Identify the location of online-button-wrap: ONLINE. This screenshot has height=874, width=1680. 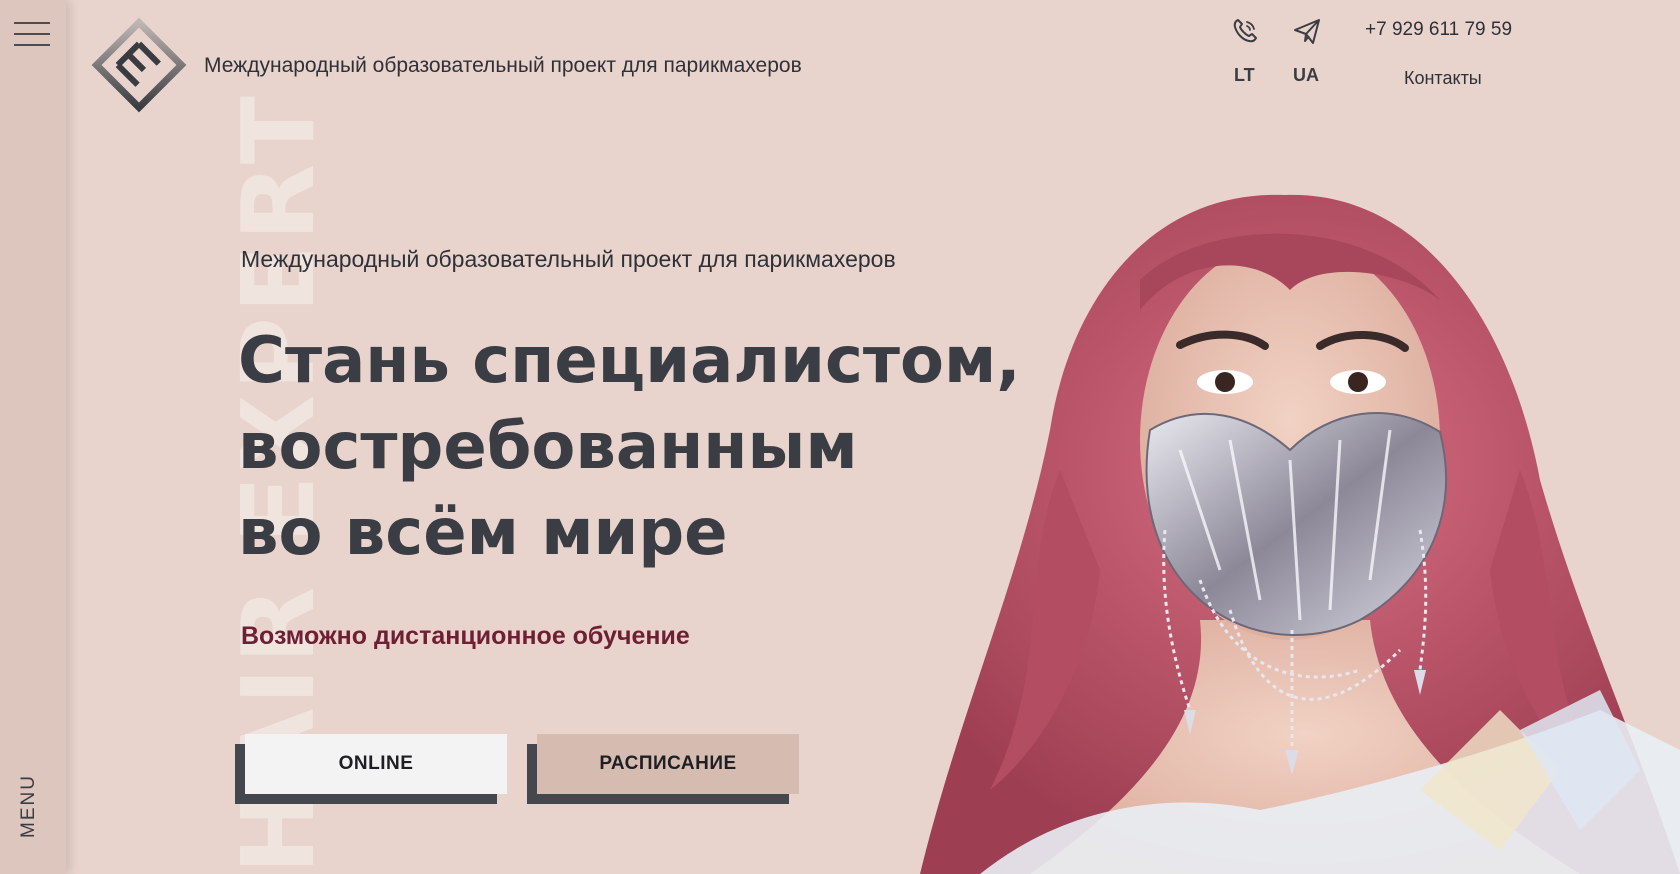
(371, 769).